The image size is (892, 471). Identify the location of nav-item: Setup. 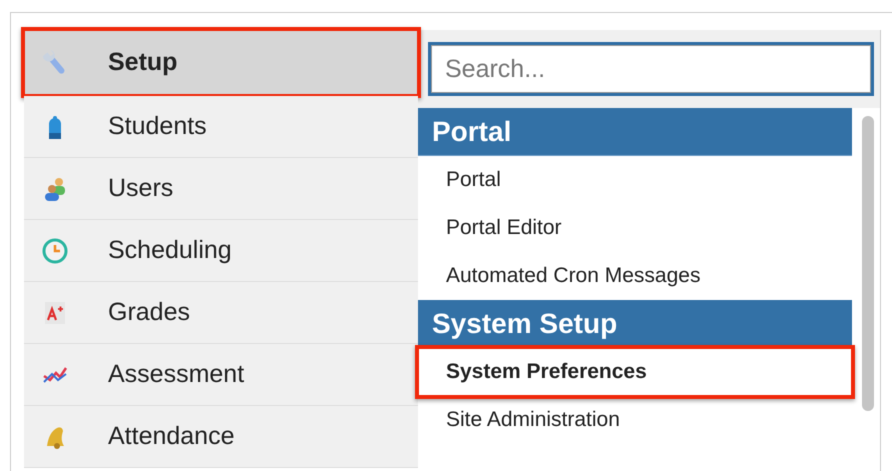
(221, 63).